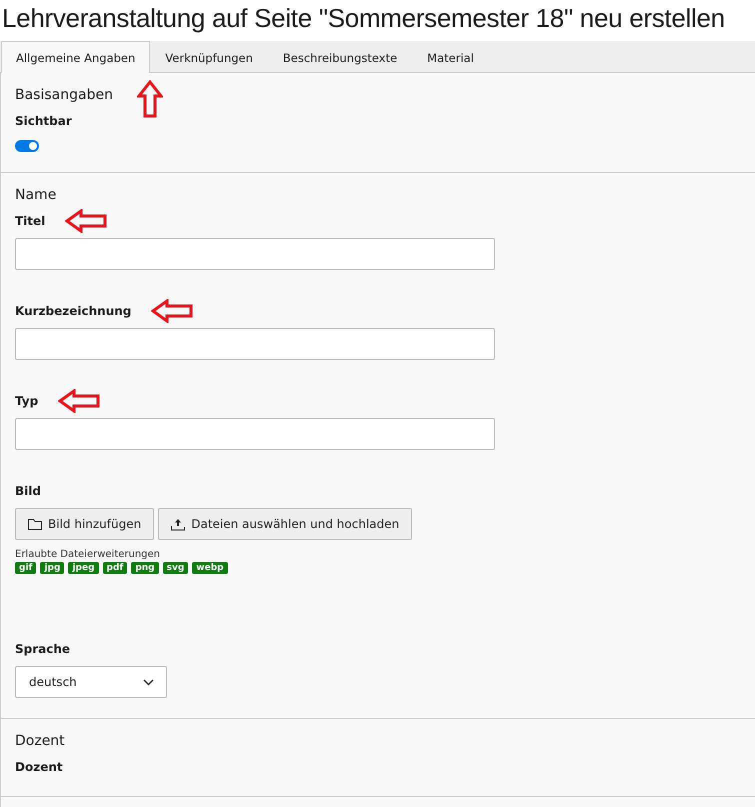  What do you see at coordinates (52, 568) in the screenshot?
I see `extension-badge: jpg` at bounding box center [52, 568].